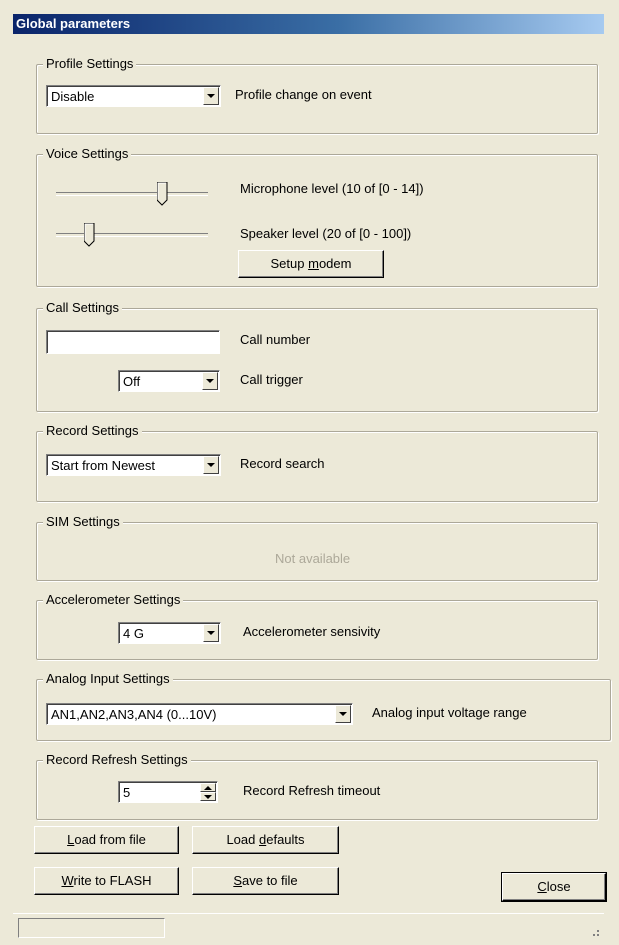  What do you see at coordinates (117, 760) in the screenshot?
I see `record-refresh-settings-legend: Record Refresh Settings` at bounding box center [117, 760].